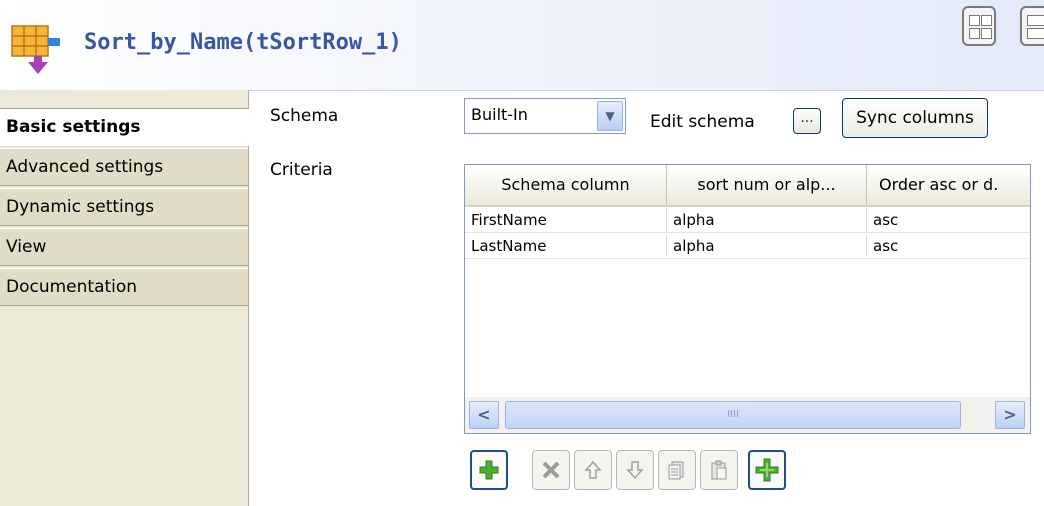 The width and height of the screenshot is (1044, 506). What do you see at coordinates (73, 127) in the screenshot?
I see `tab-label: Basic settings` at bounding box center [73, 127].